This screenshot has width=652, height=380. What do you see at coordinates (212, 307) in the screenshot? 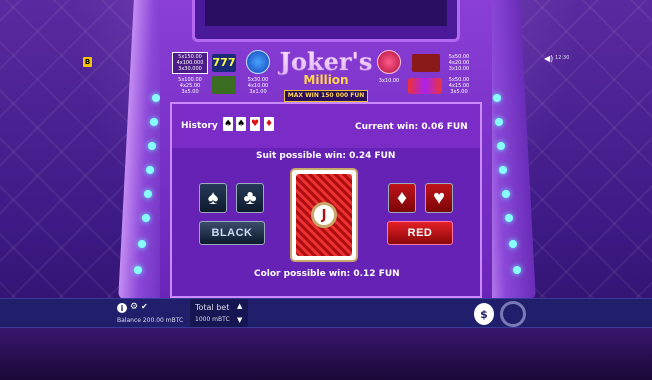
I see `total-bet-label: Total bet` at bounding box center [212, 307].